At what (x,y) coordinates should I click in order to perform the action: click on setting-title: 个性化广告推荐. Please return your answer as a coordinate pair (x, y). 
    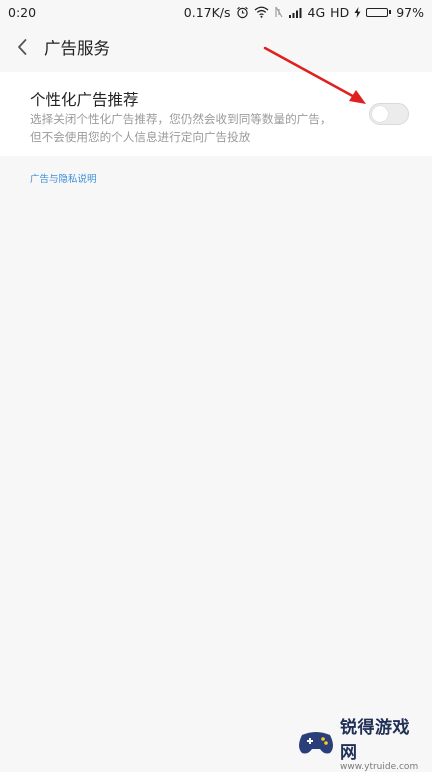
    Looking at the image, I should click on (84, 100).